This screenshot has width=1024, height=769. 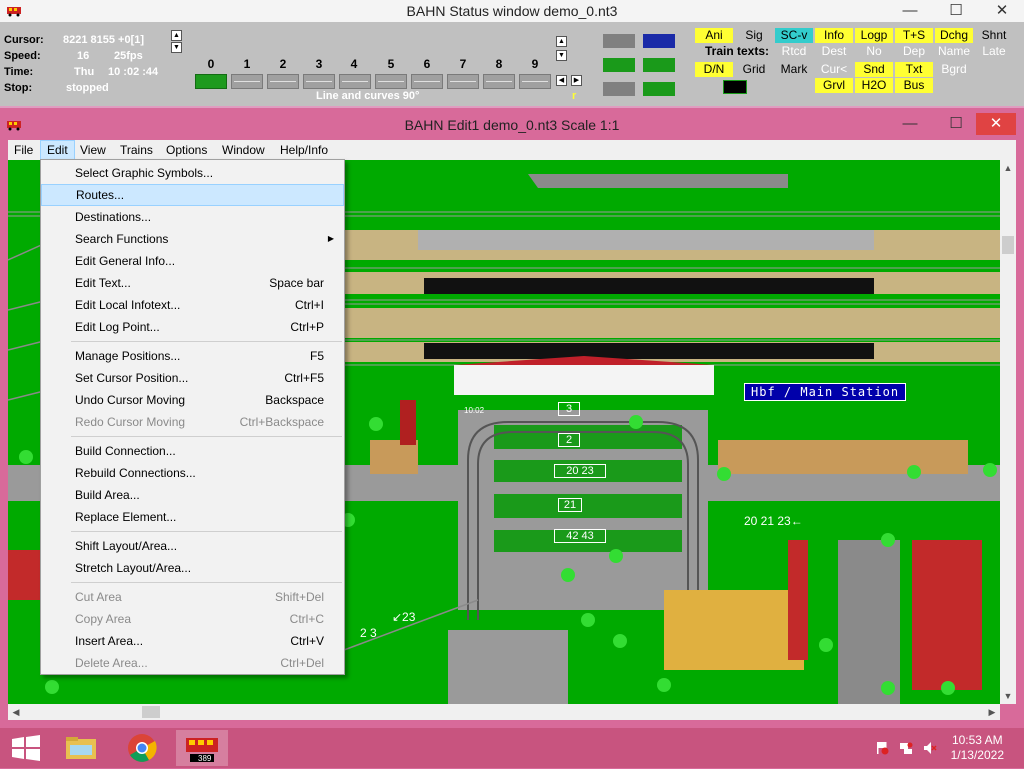 I want to click on bahn-badge: 389, so click(x=205, y=758).